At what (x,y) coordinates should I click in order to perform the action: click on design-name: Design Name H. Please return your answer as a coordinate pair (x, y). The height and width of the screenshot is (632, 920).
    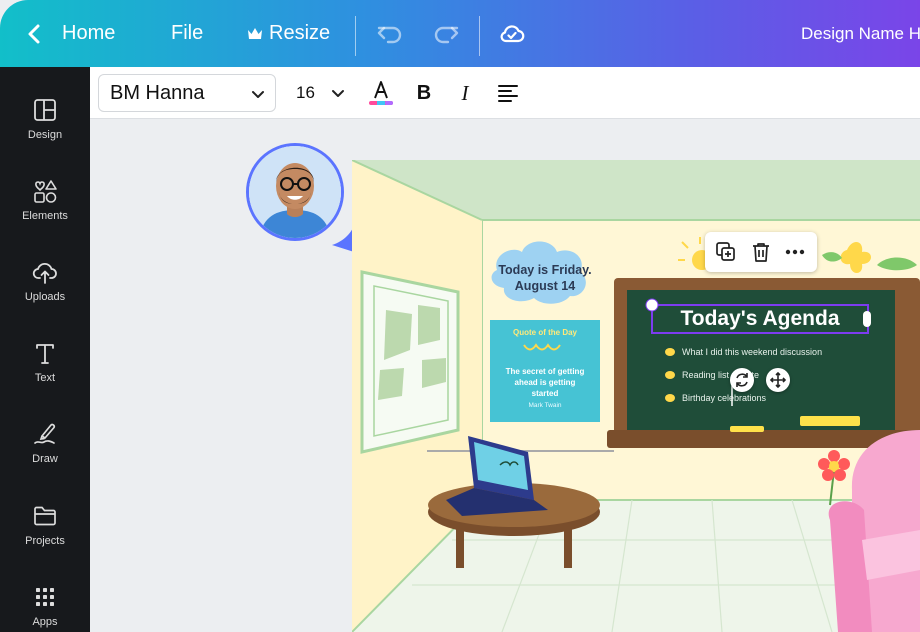
    Looking at the image, I should click on (860, 33).